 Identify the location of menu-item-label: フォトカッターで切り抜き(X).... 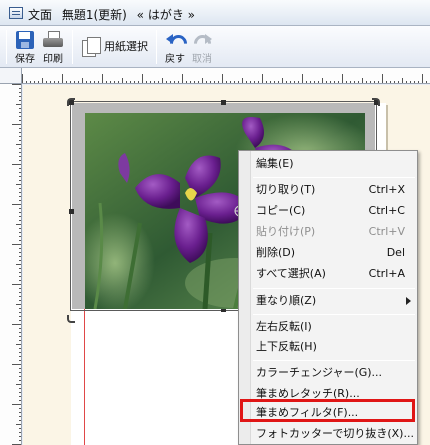
(335, 433).